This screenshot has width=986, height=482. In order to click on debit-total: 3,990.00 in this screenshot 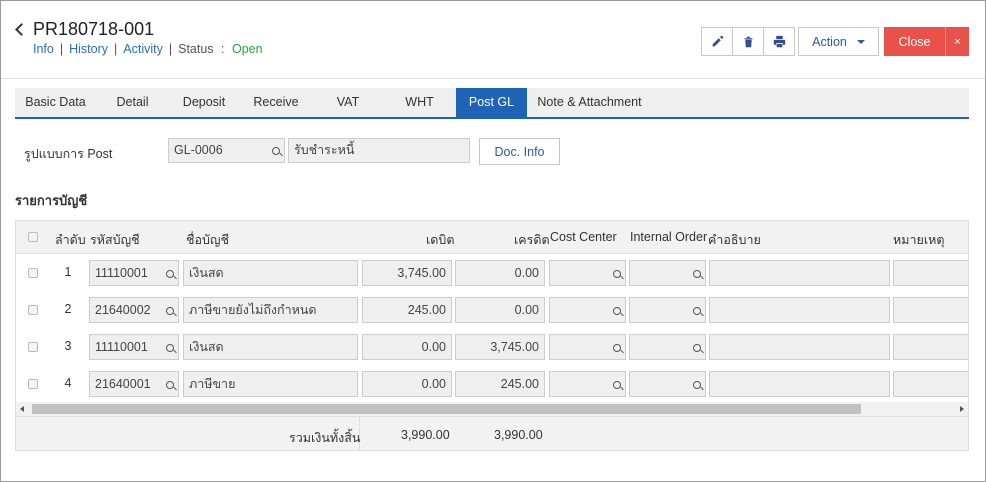, I will do `click(425, 435)`.